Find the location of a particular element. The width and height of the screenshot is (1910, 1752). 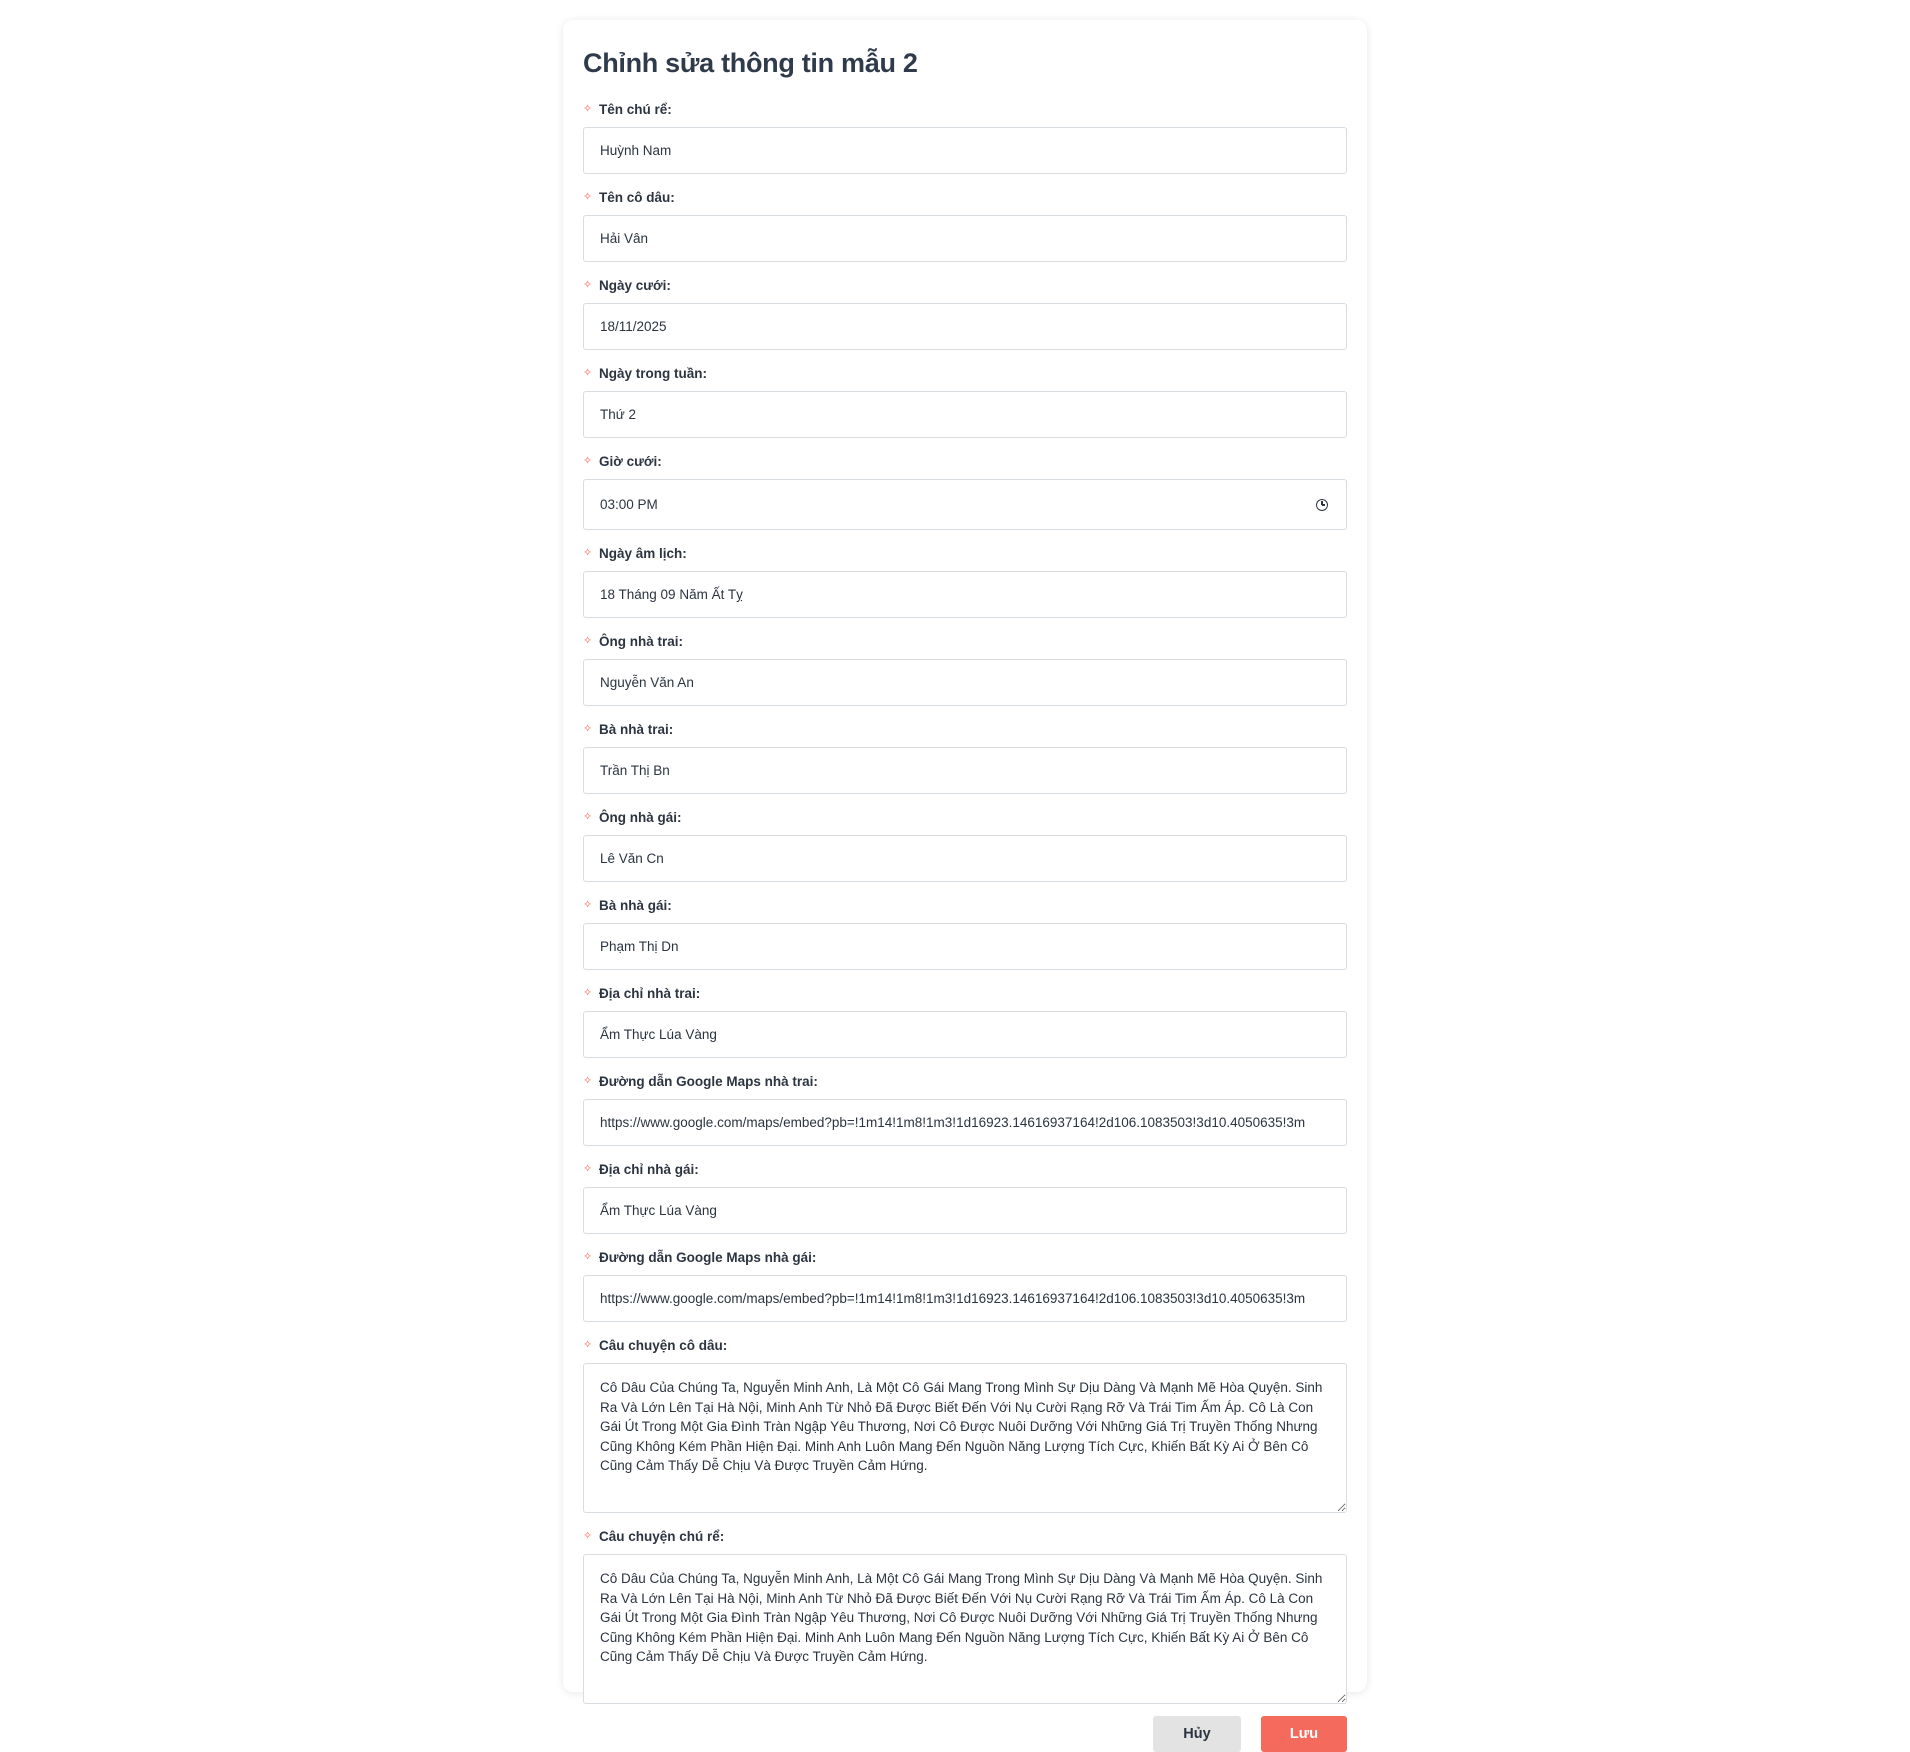

groom-mother-input: Trần Thị Bn is located at coordinates (965, 770).